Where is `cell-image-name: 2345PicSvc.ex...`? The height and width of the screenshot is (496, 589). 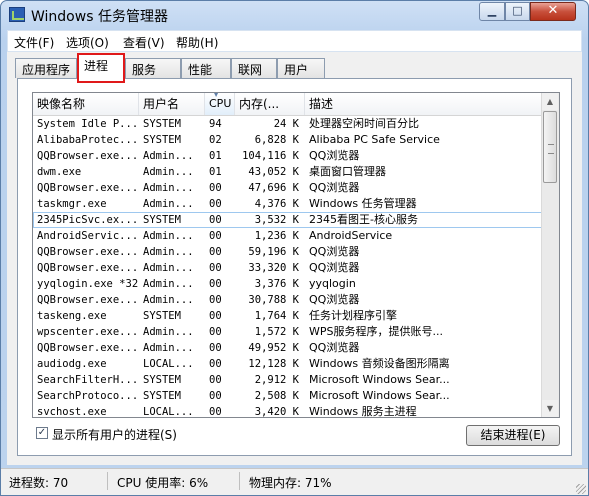
cell-image-name: 2345PicSvc.ex... is located at coordinates (88, 220).